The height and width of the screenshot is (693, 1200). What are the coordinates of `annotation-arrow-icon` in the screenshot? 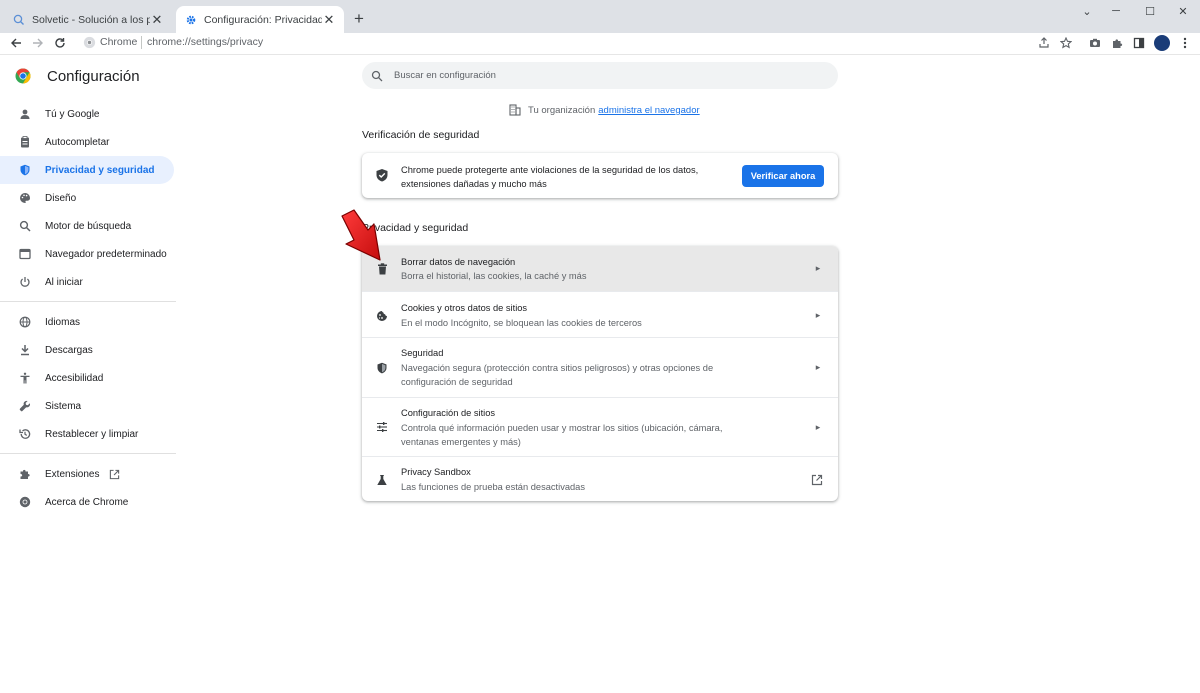 It's located at (361, 236).